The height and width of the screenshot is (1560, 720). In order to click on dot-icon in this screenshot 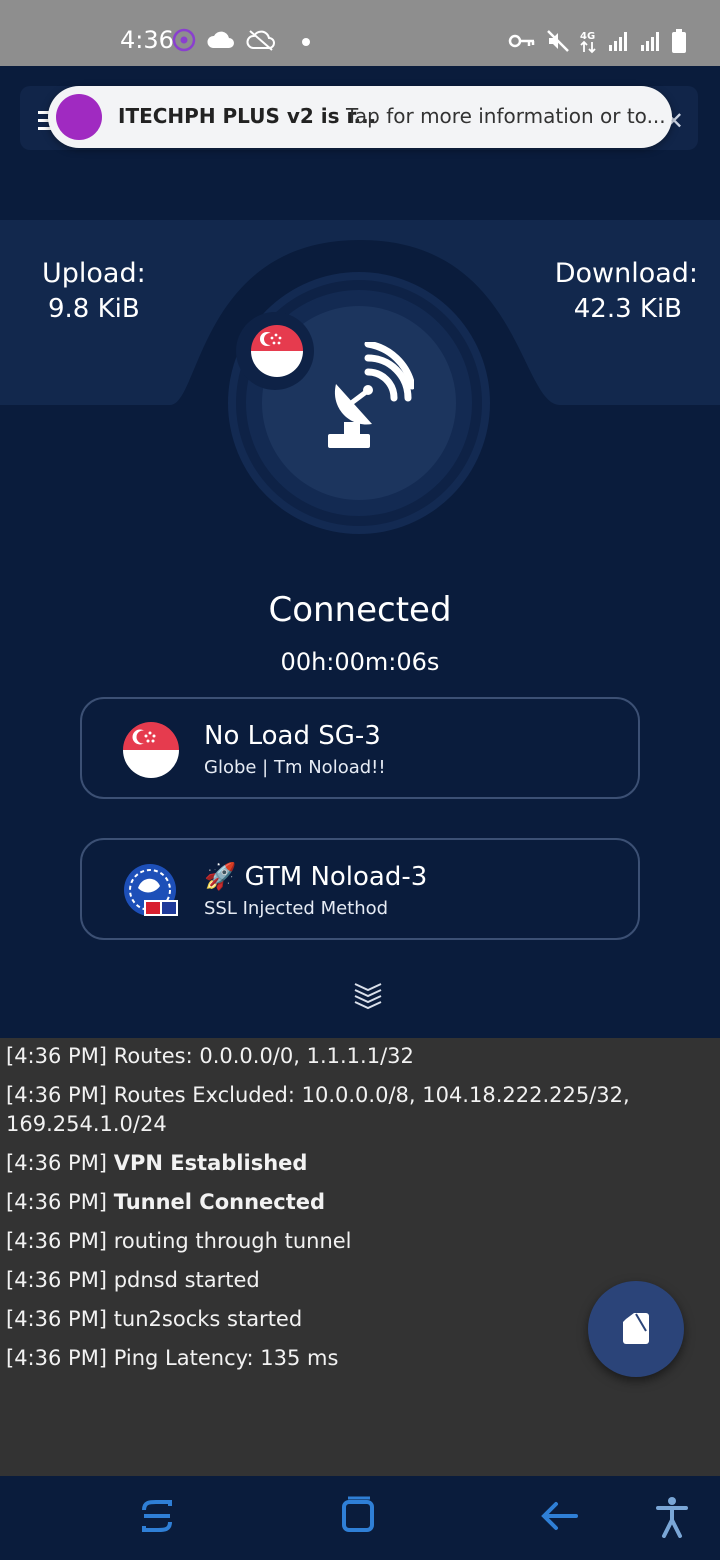, I will do `click(306, 42)`.